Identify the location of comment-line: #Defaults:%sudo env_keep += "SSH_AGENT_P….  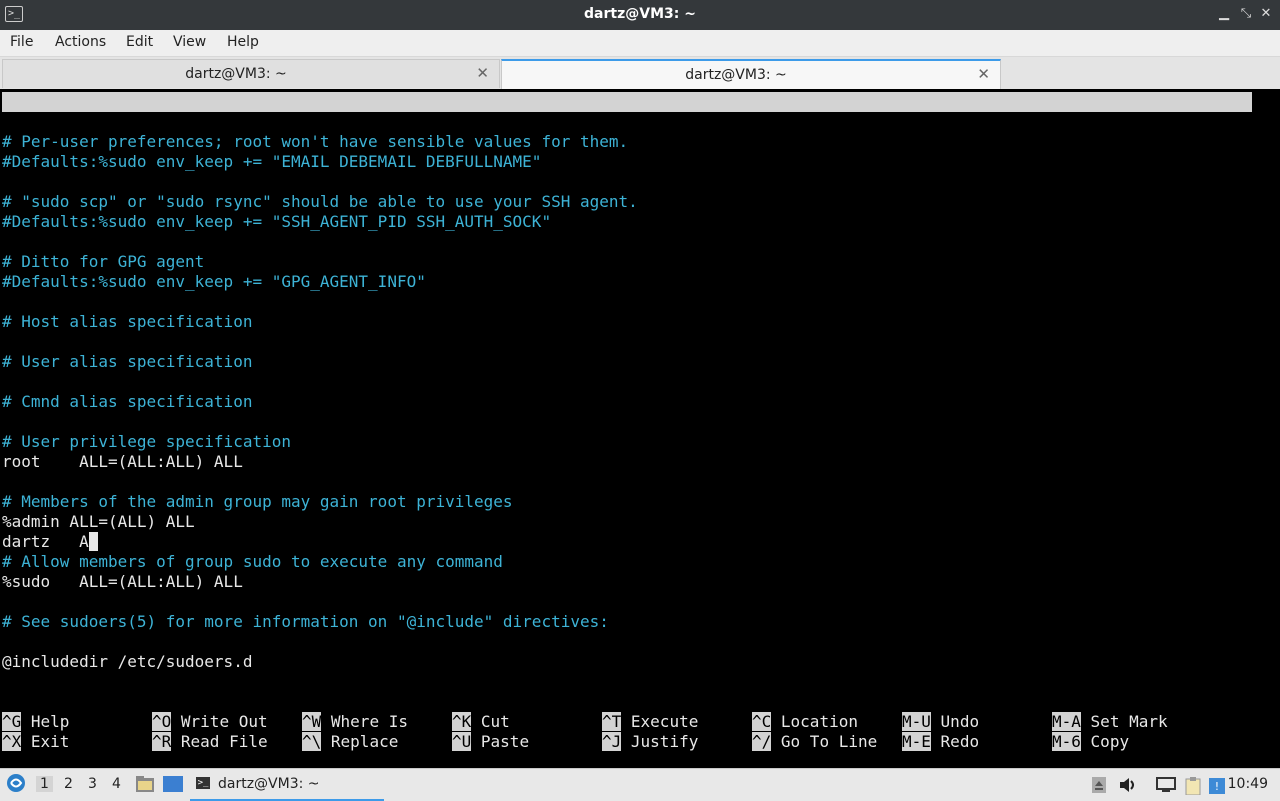
(277, 221).